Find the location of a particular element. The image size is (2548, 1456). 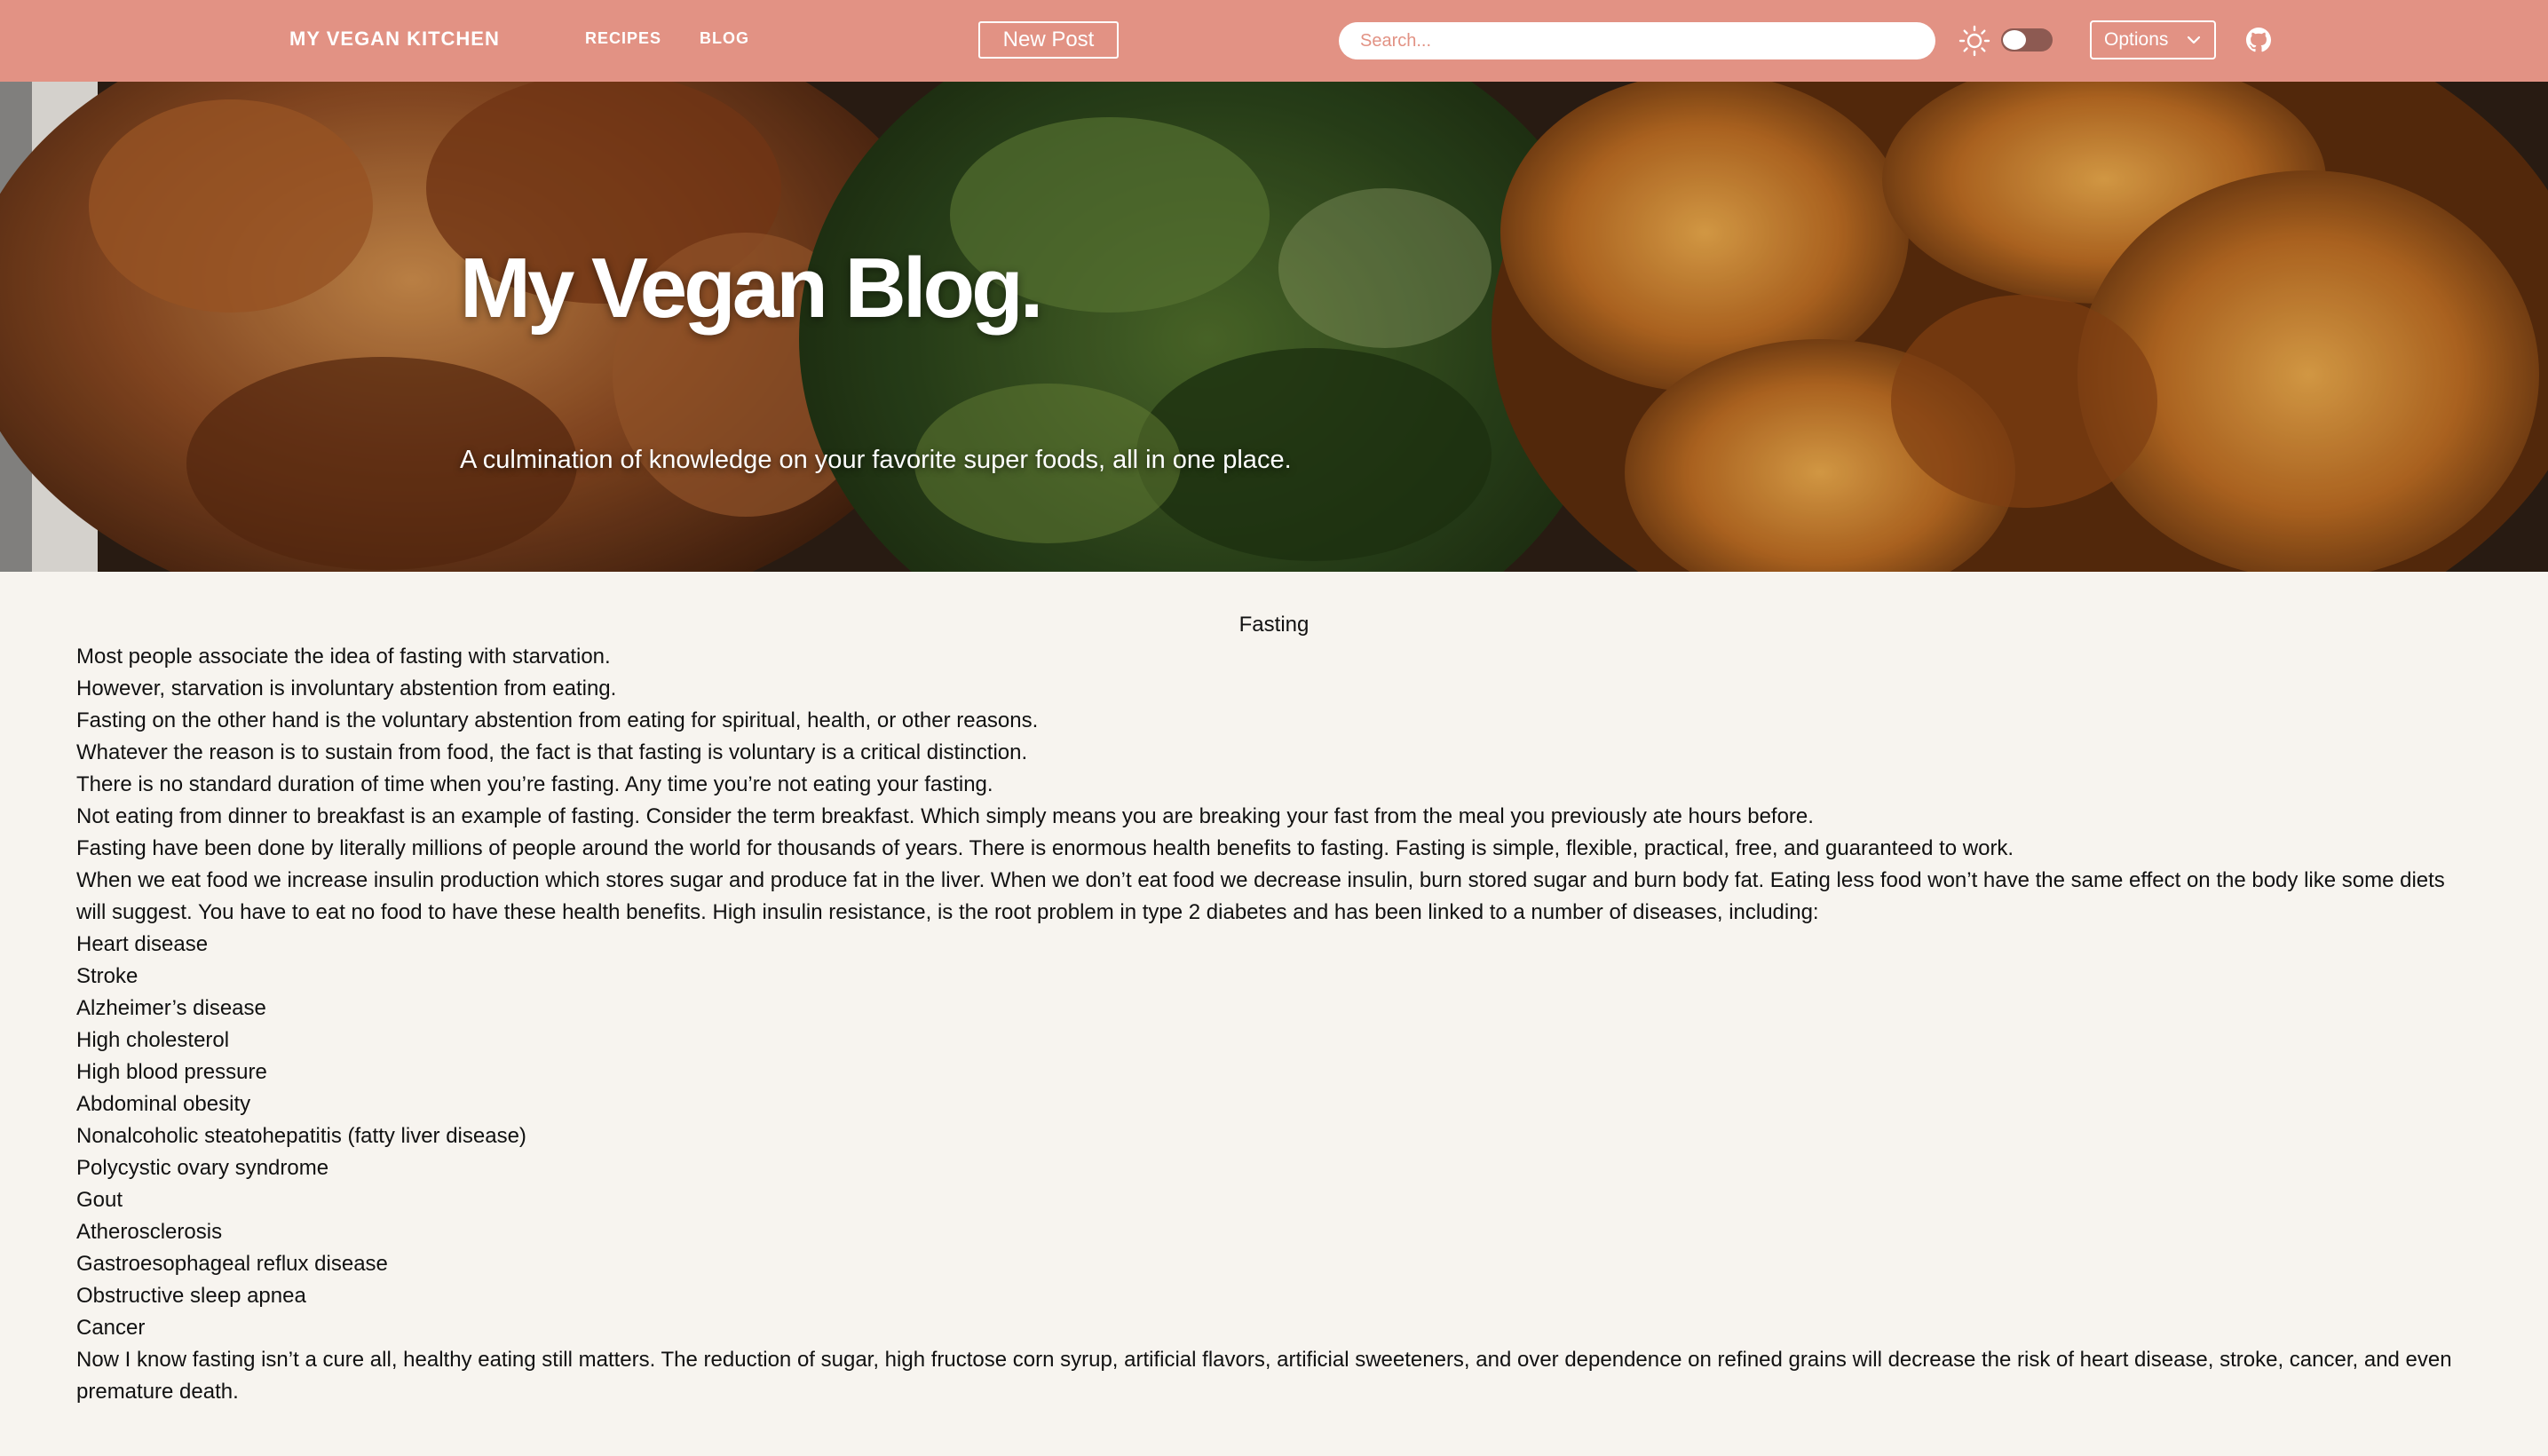

disease-list-item: Abdominal obesity is located at coordinates (163, 1104).